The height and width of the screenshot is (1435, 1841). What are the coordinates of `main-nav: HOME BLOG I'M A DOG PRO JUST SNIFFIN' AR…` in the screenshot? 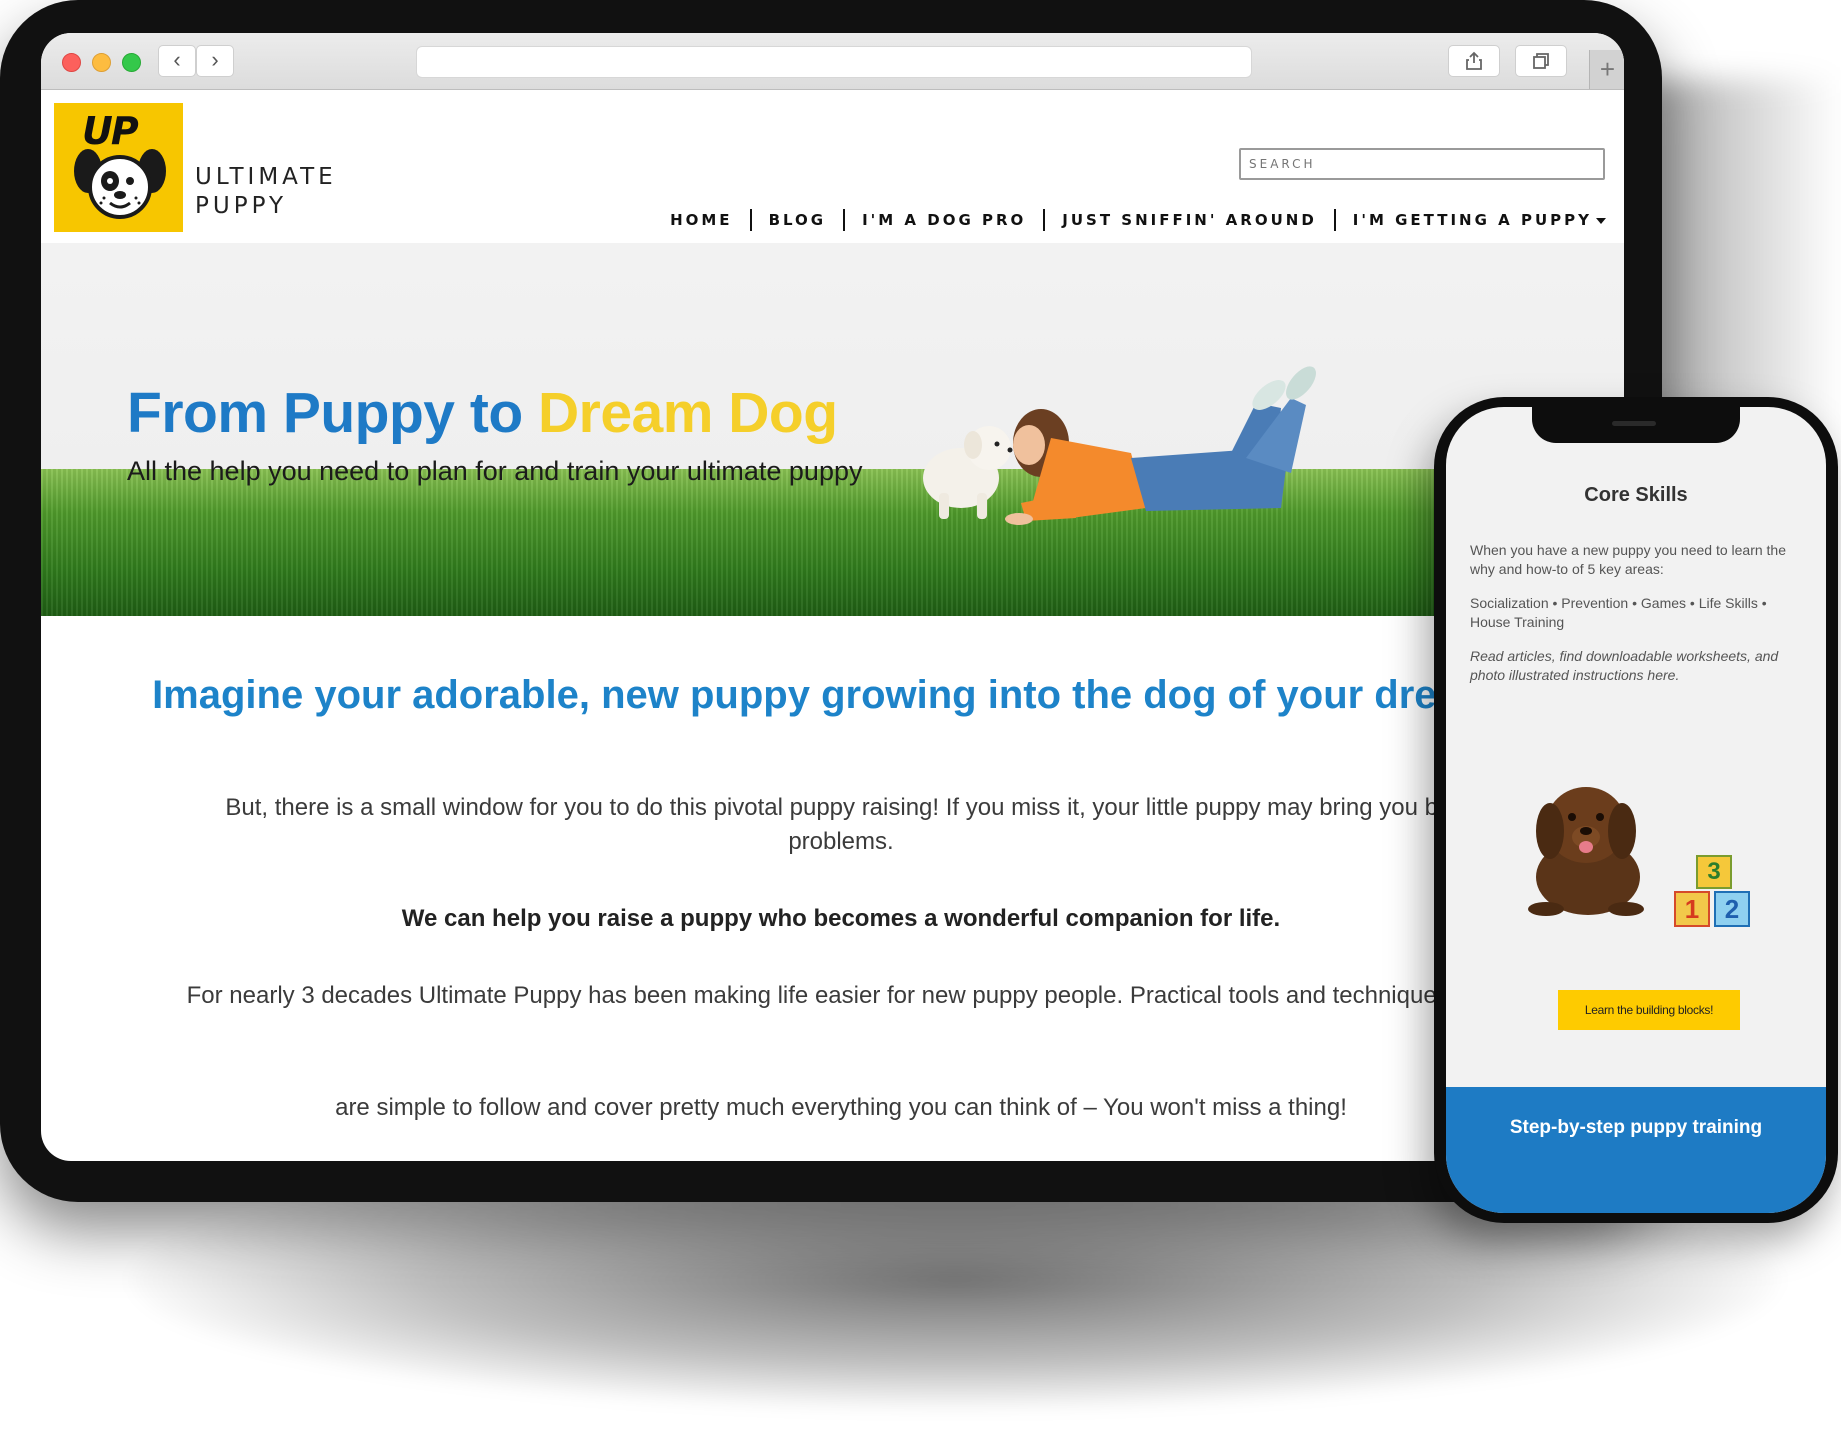 It's located at (1138, 220).